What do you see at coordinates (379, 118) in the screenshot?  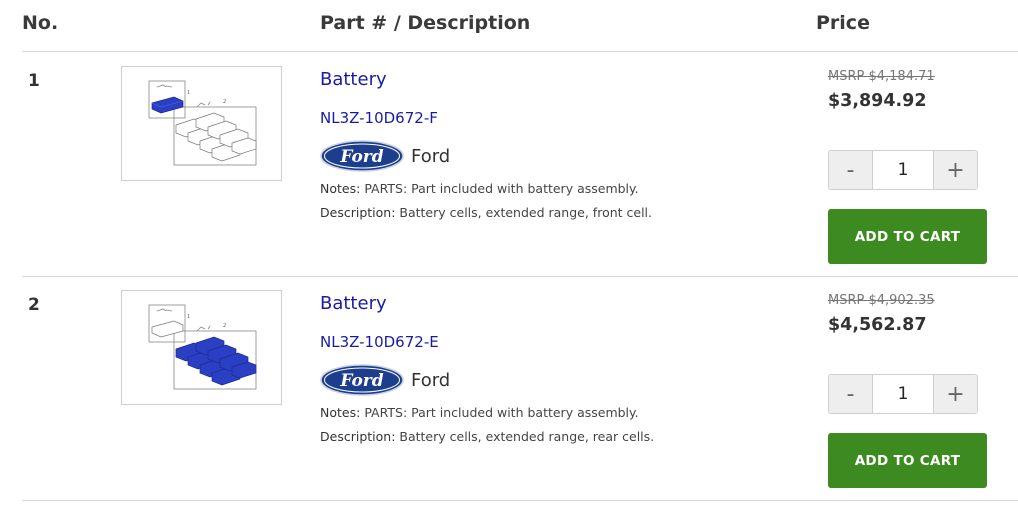 I see `part-number-link: NL3Z-10D672-F` at bounding box center [379, 118].